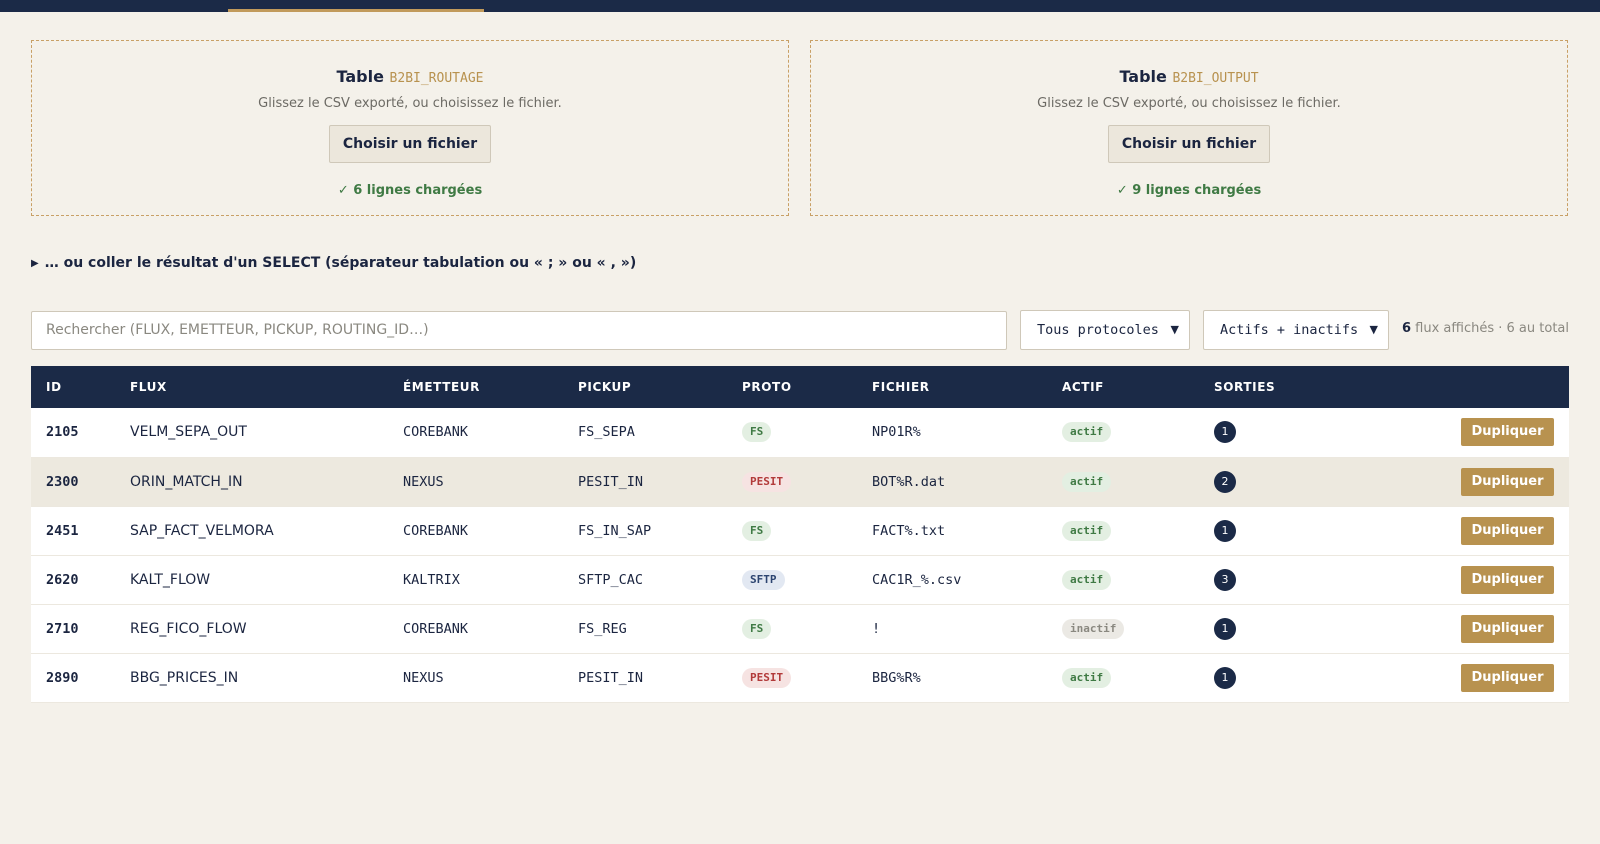 This screenshot has width=1600, height=844. I want to click on cell-sorties: 2, so click(1284, 482).